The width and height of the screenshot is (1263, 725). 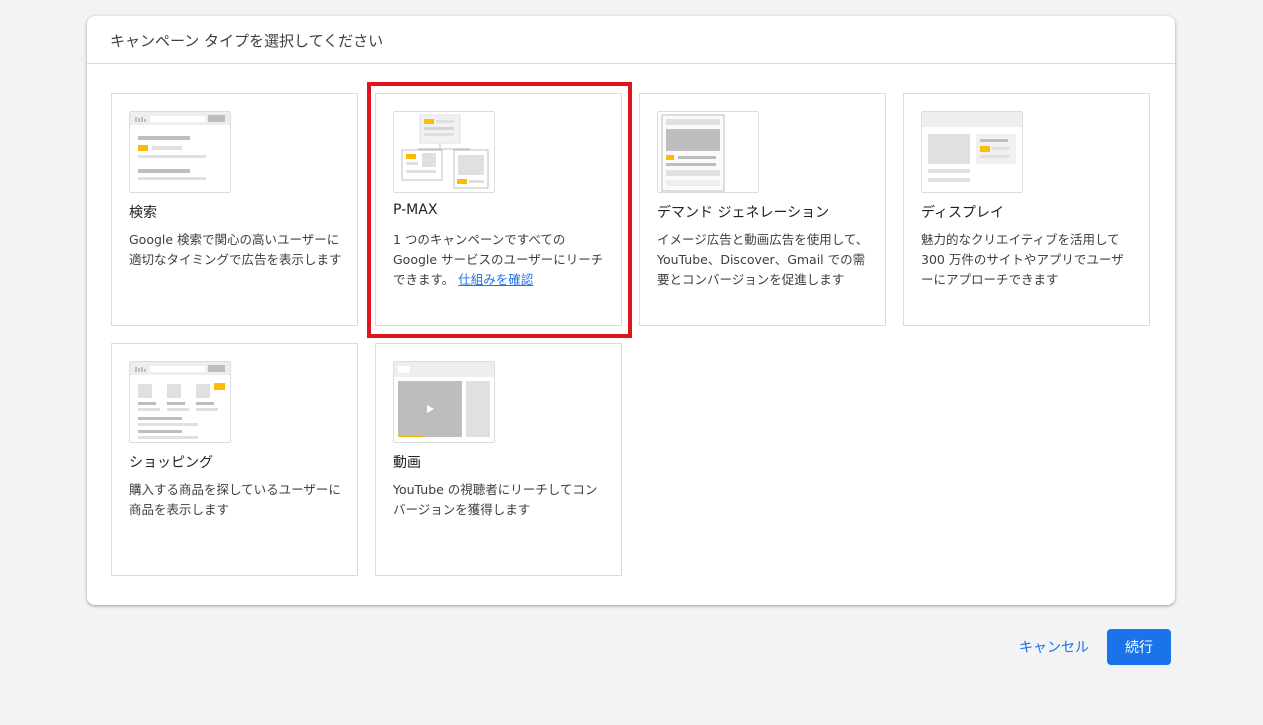 I want to click on card-title: デマンド ジェネレーション, so click(x=743, y=213).